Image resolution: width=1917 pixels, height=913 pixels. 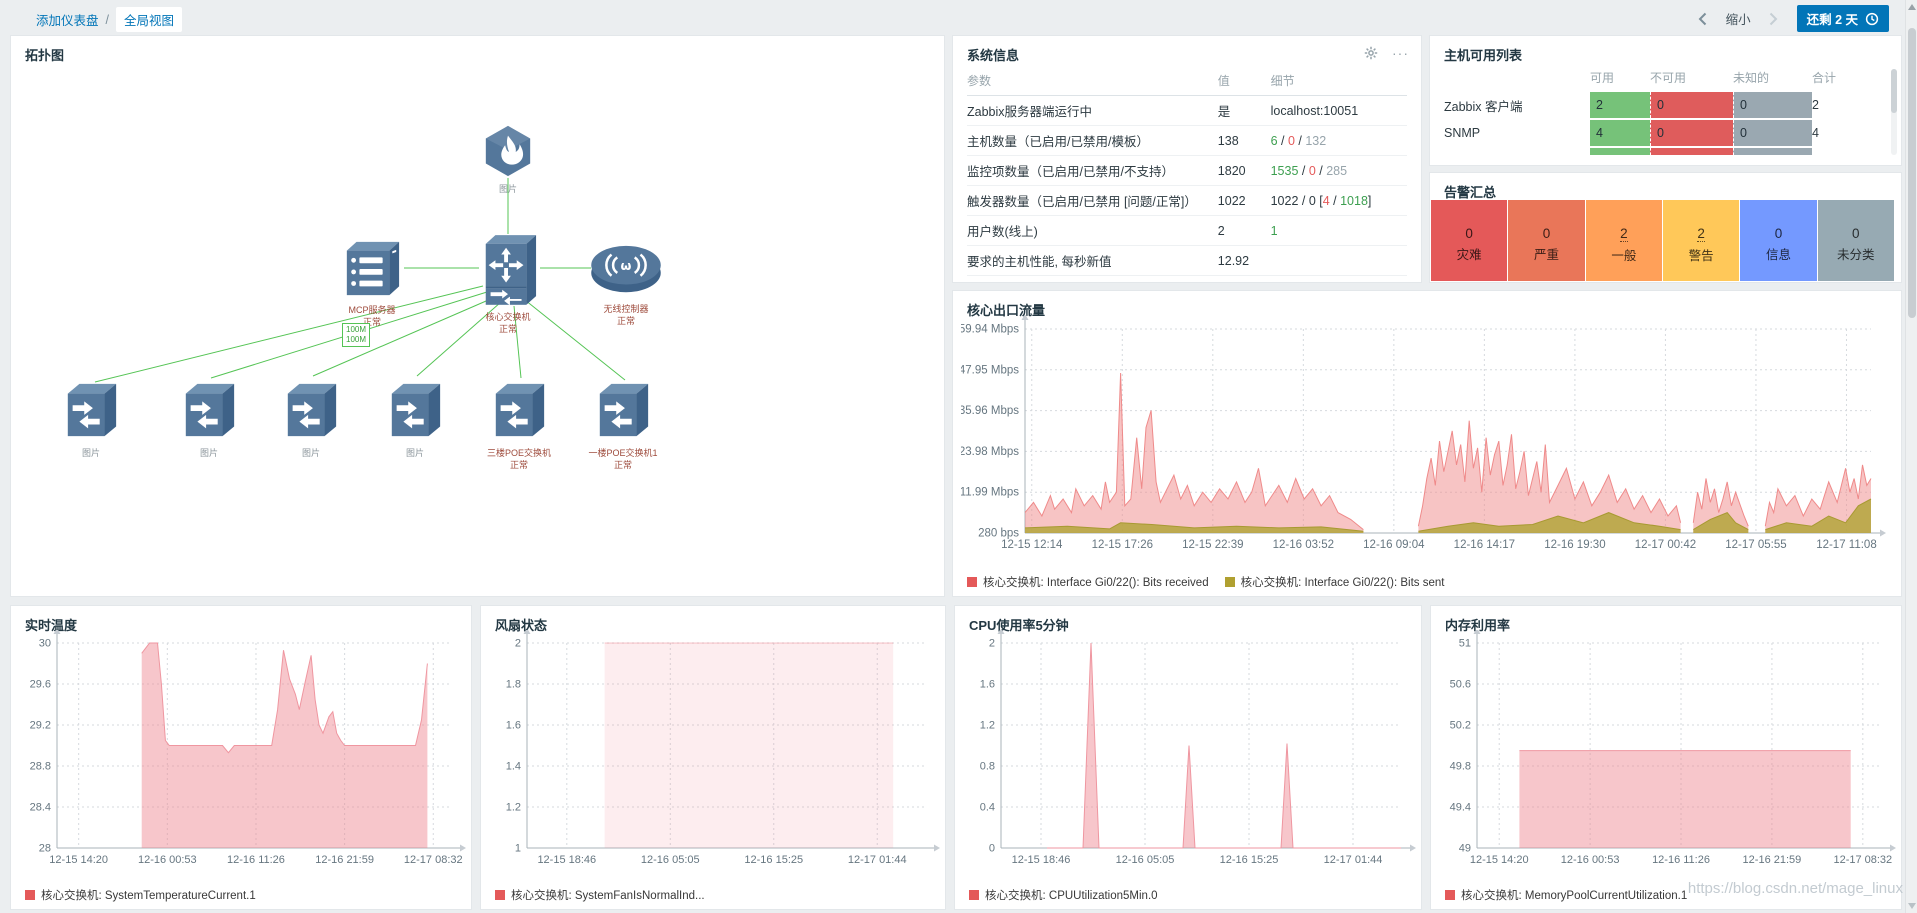 I want to click on panel-title: 主机可用列表, so click(x=1483, y=55).